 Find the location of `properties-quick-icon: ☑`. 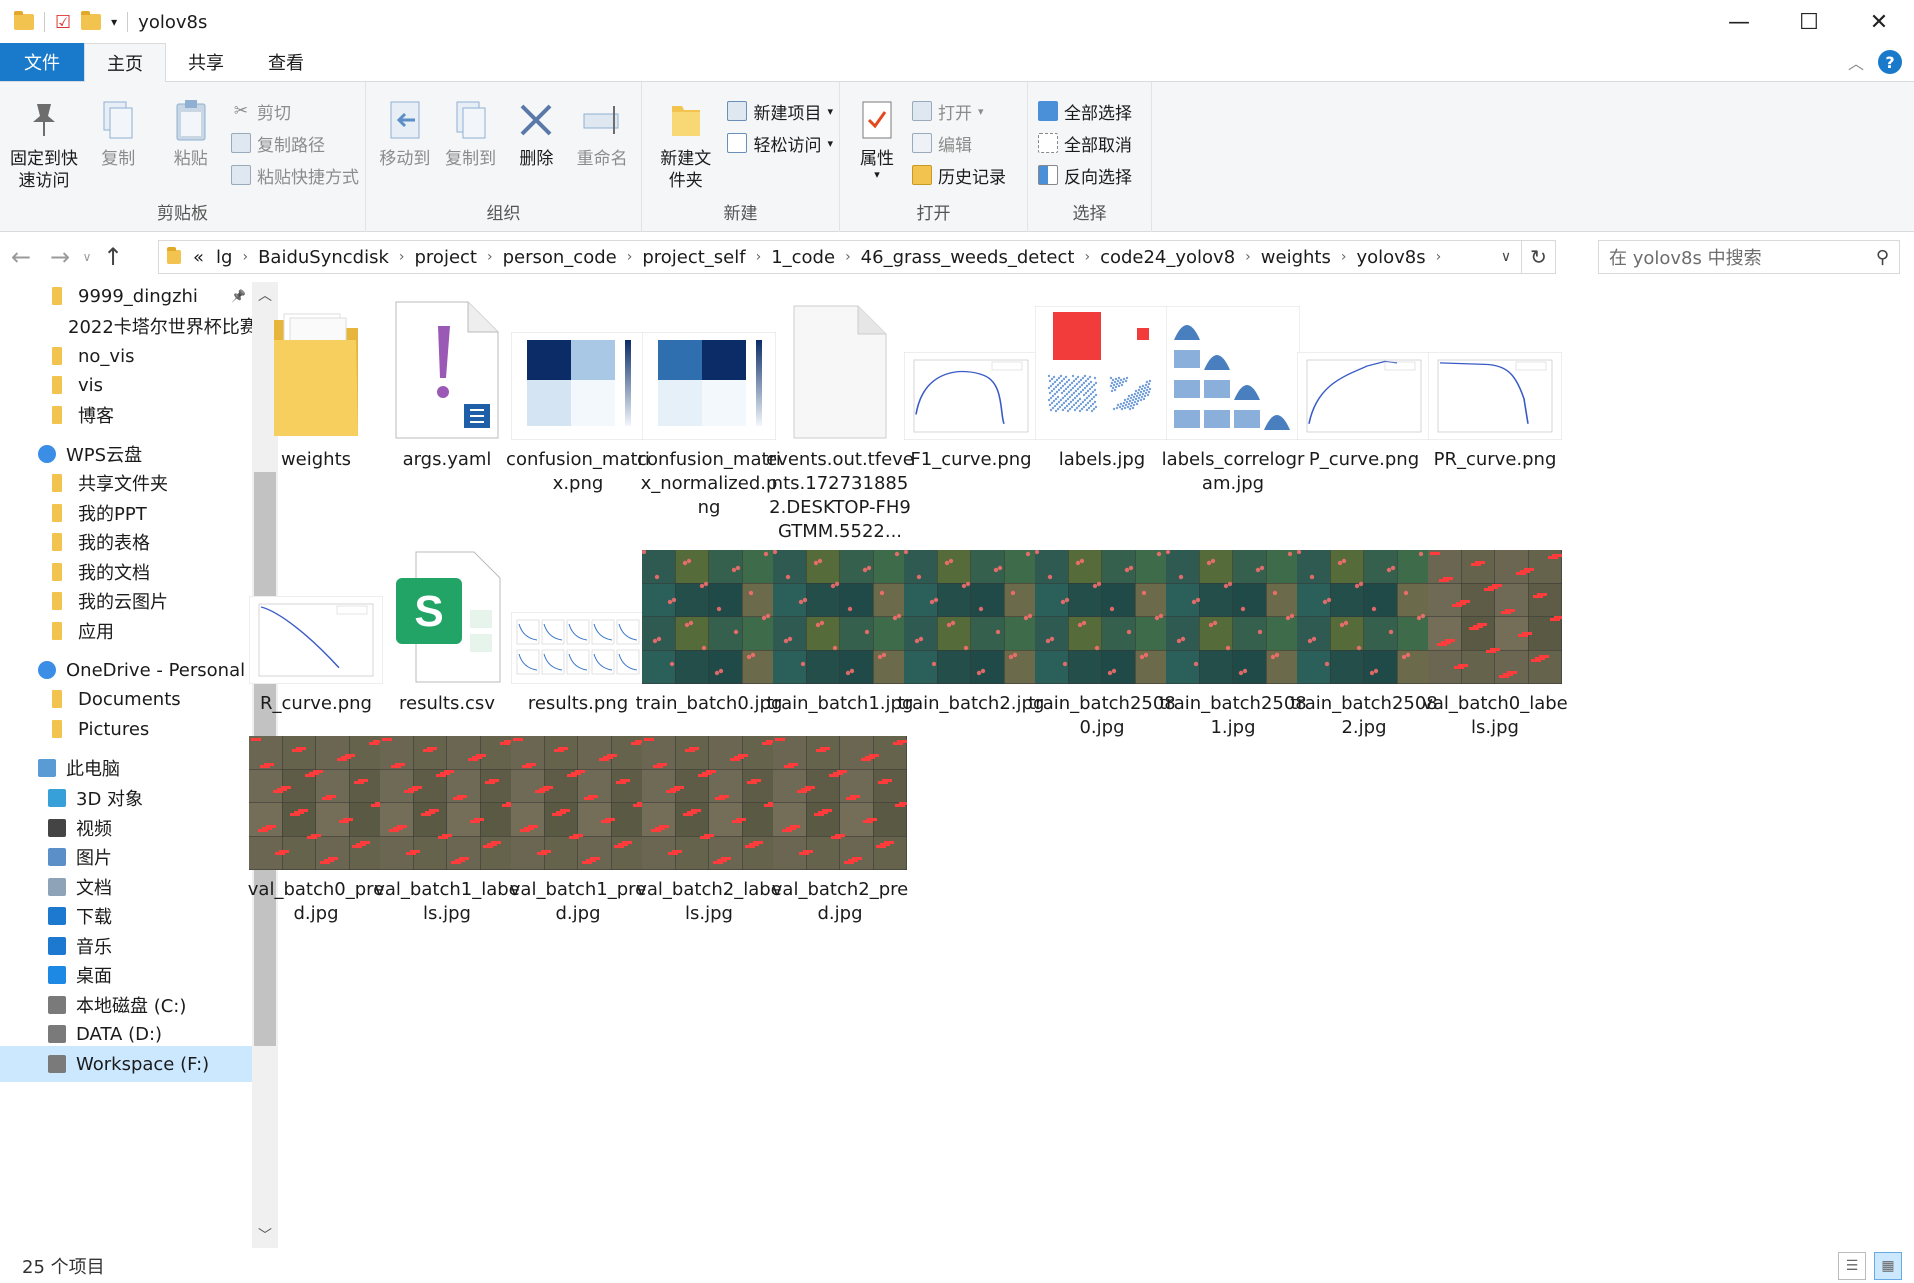

properties-quick-icon: ☑ is located at coordinates (63, 22).